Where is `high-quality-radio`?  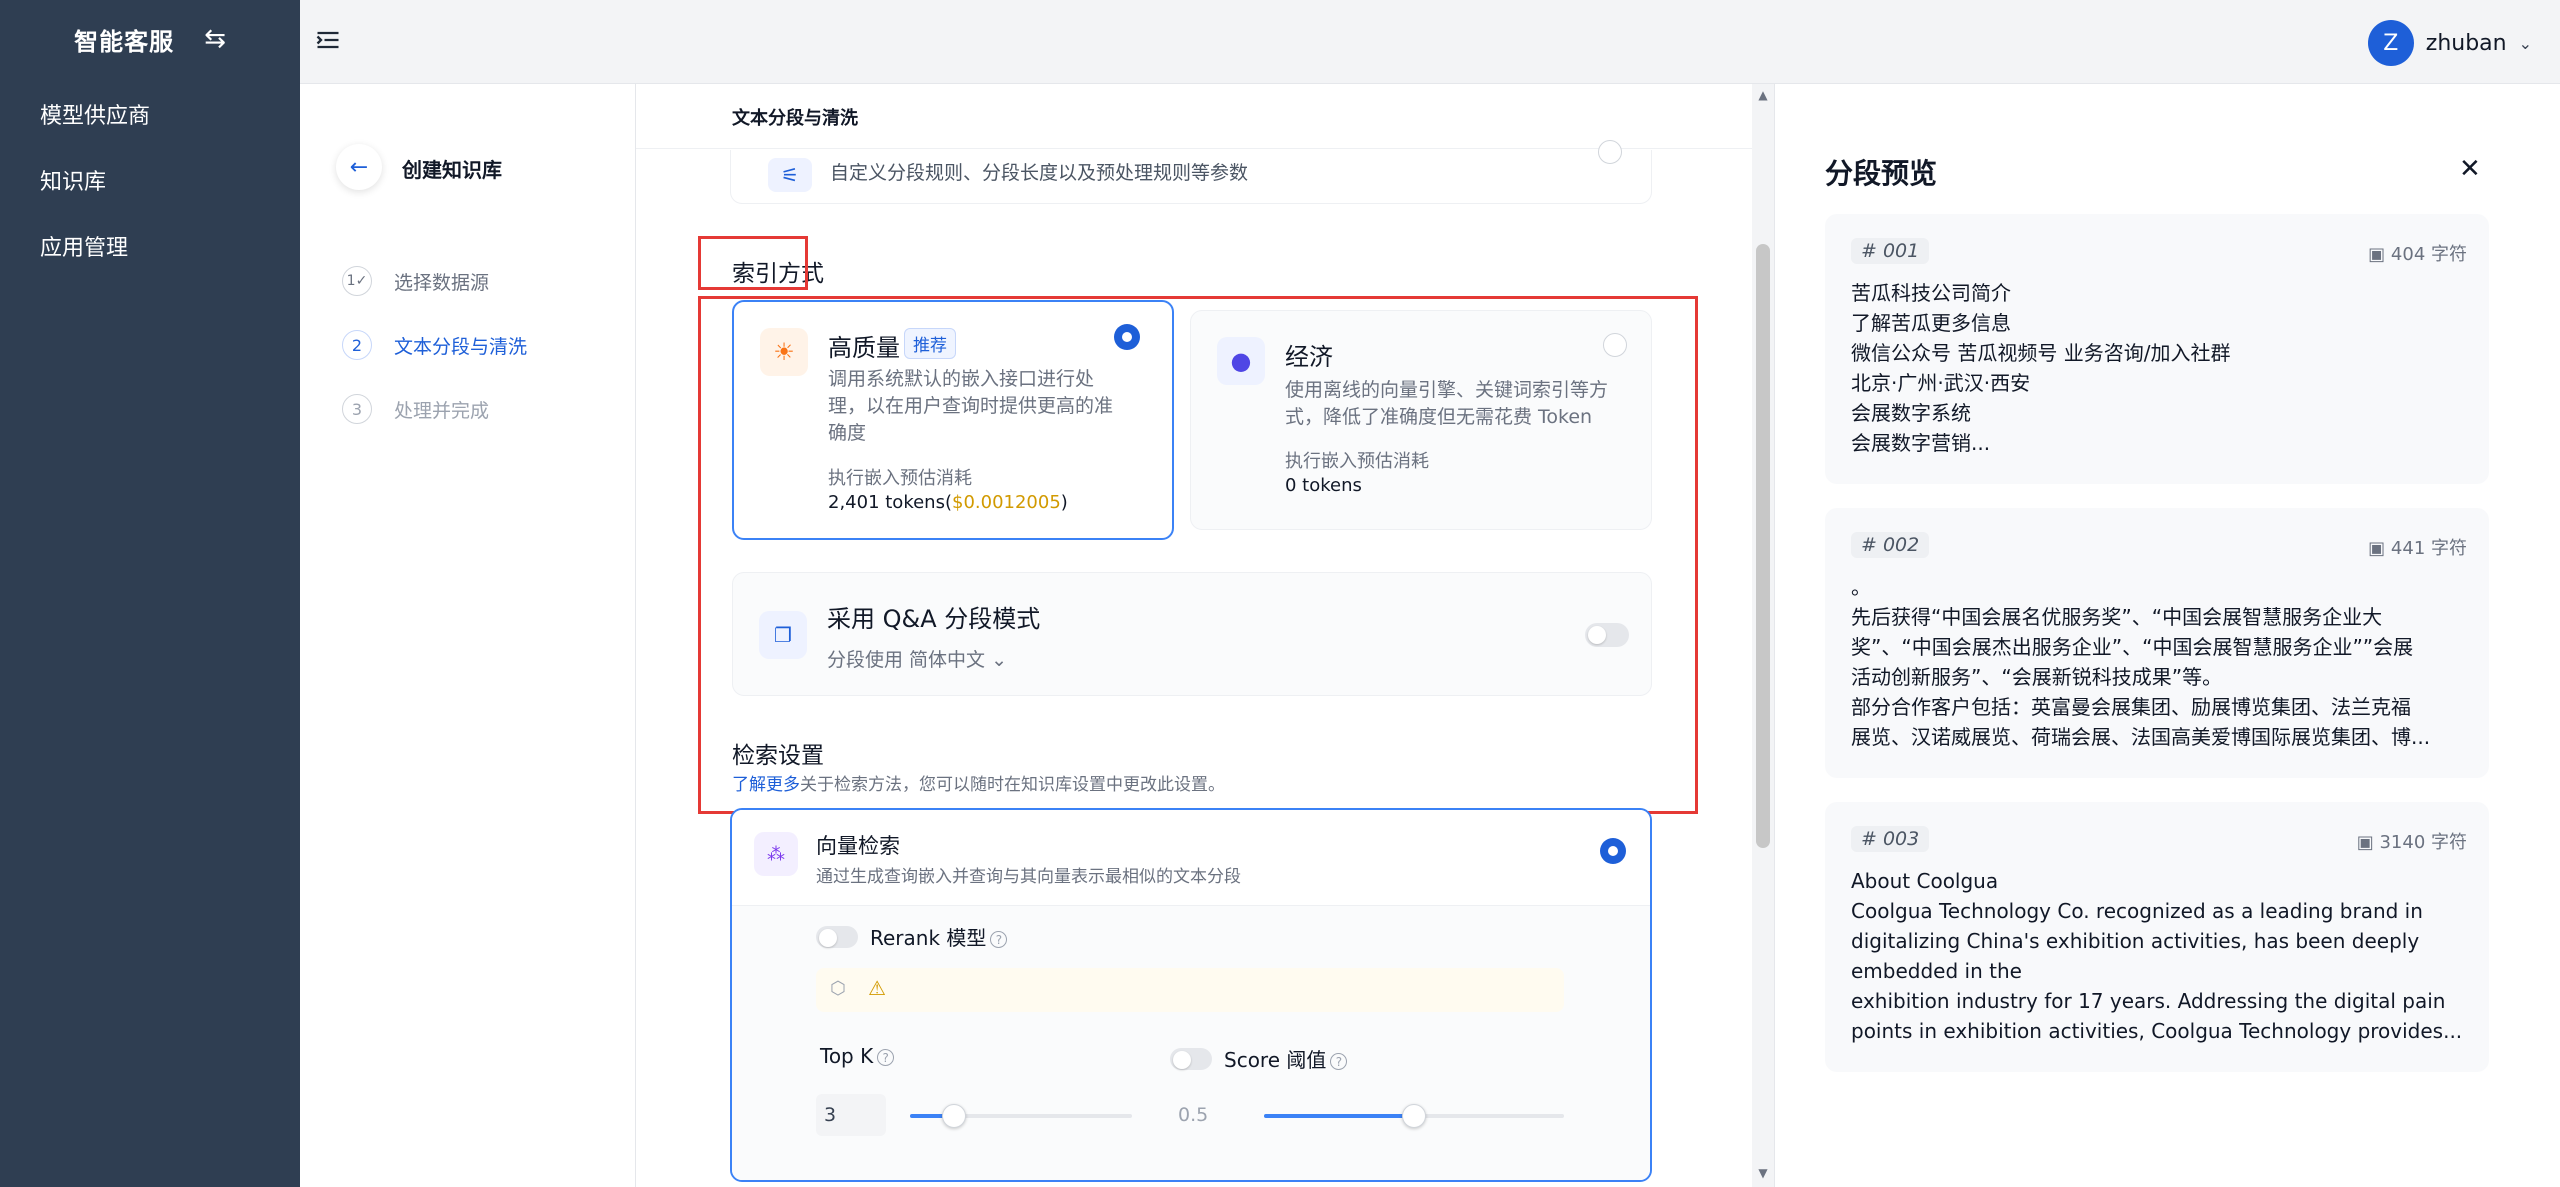
high-quality-radio is located at coordinates (1127, 337).